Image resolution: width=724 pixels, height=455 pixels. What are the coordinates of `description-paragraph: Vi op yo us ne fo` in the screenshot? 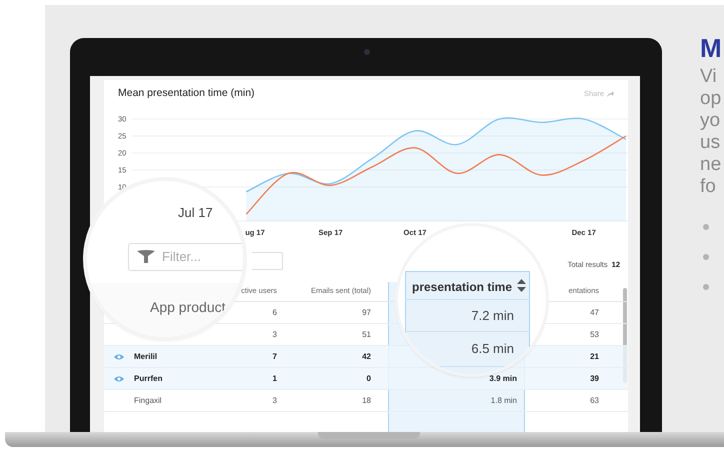 It's located at (711, 132).